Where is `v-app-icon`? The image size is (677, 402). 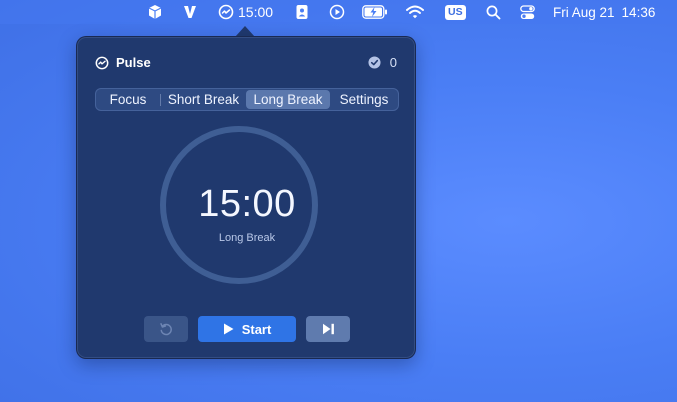
v-app-icon is located at coordinates (190, 12).